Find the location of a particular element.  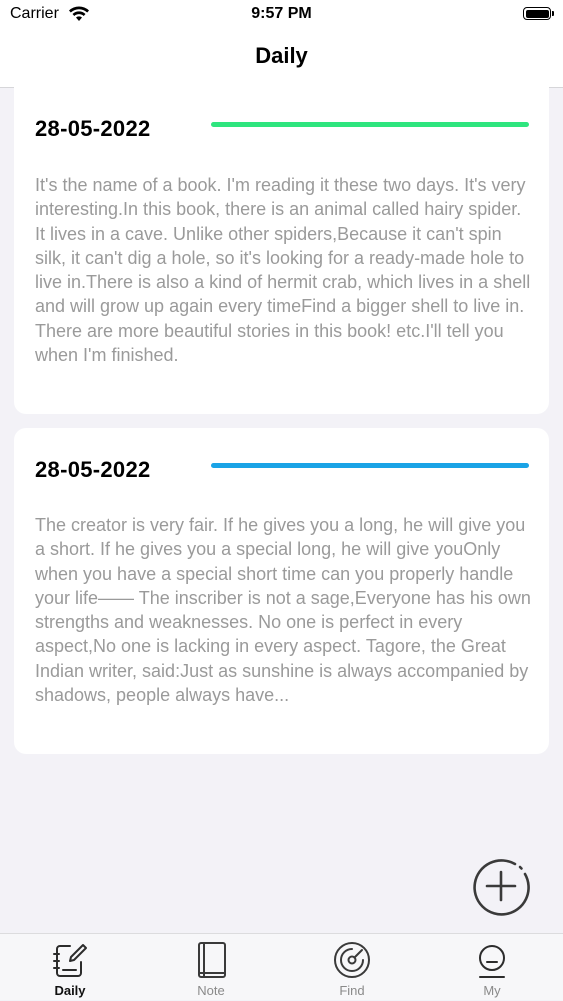

plus-circle-icon is located at coordinates (501, 887).